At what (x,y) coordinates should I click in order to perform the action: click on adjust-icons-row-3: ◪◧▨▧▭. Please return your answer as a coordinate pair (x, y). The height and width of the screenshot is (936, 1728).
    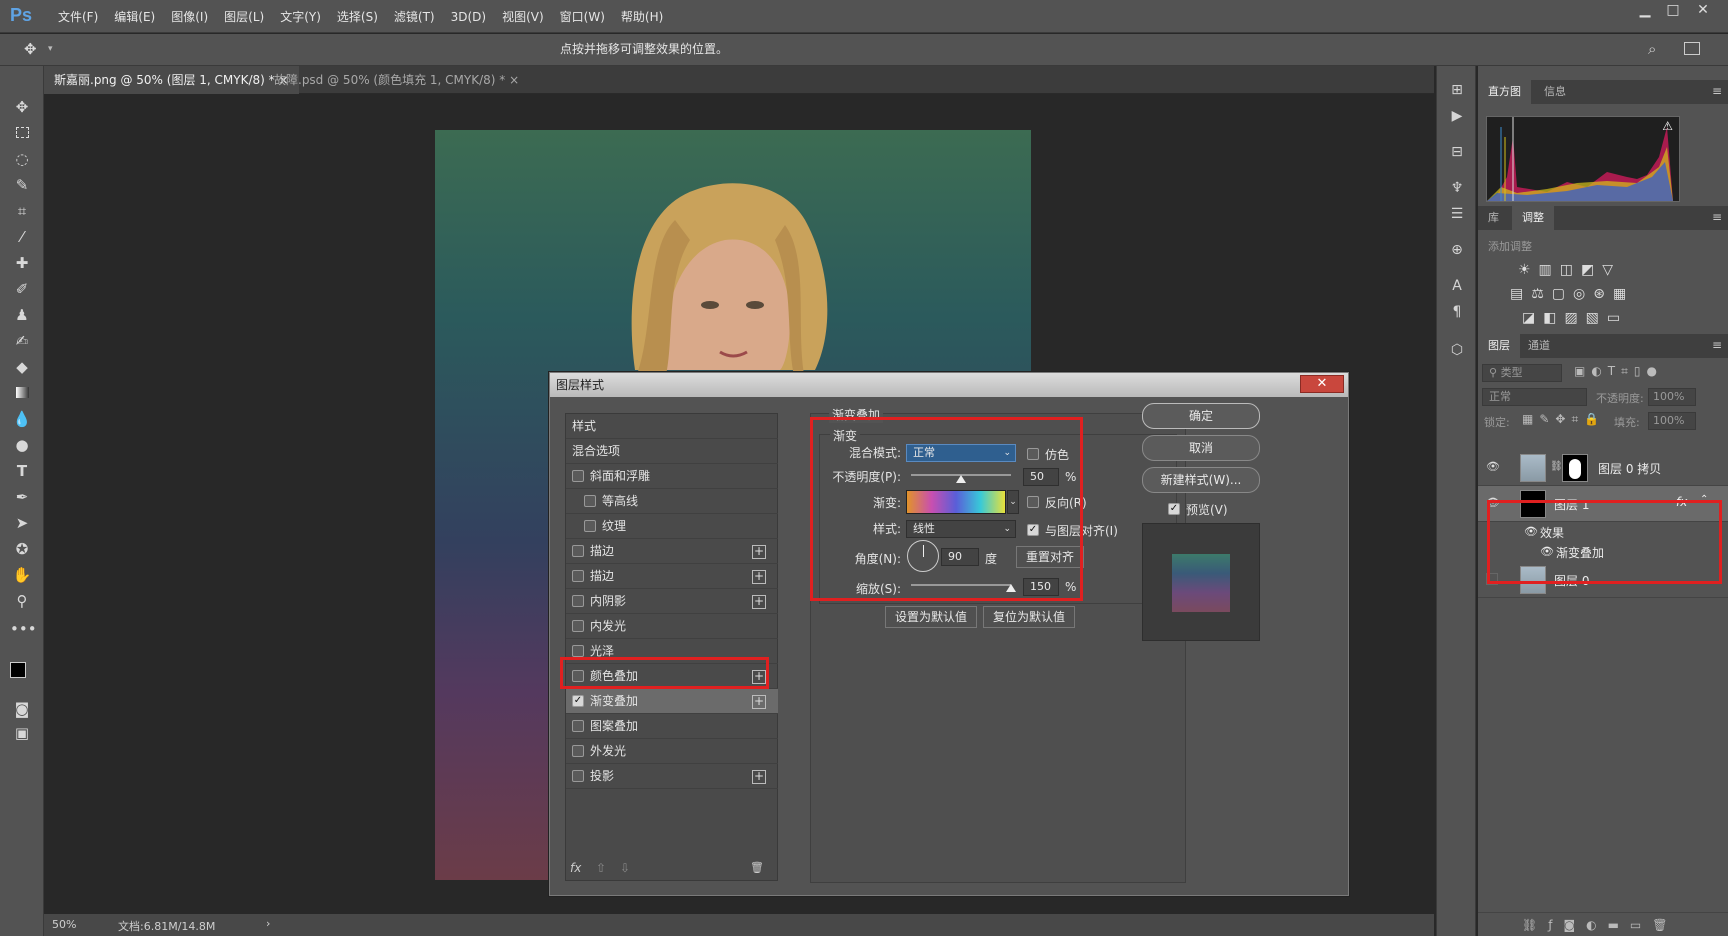
    Looking at the image, I should click on (1575, 318).